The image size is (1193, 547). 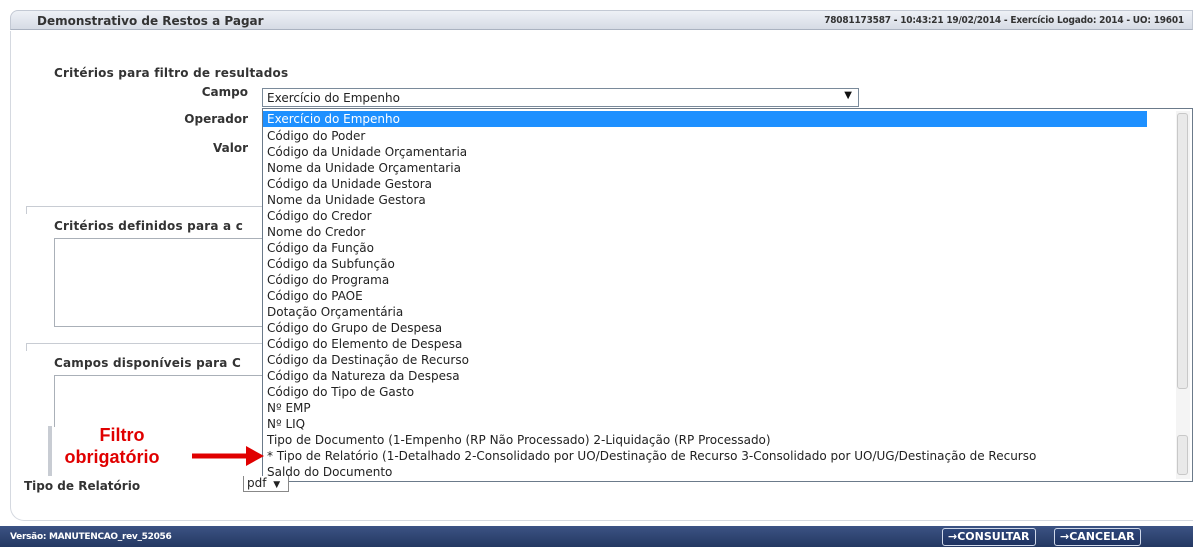 I want to click on valor-label: Valor, so click(x=230, y=148).